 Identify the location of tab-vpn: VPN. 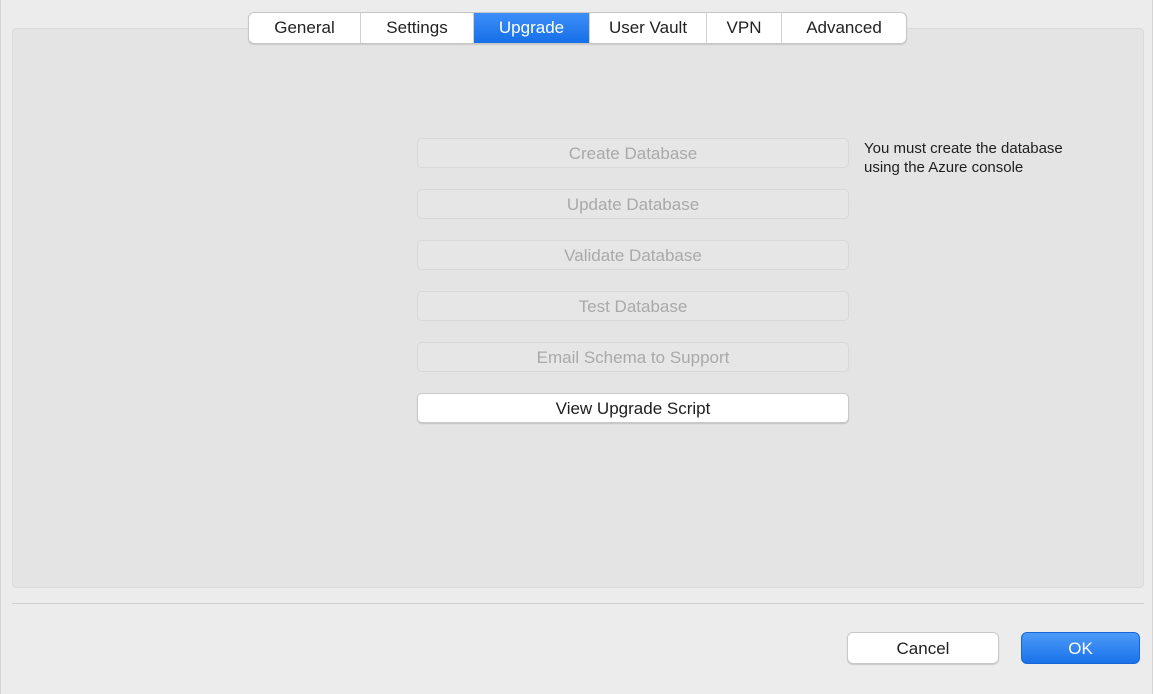
(744, 28).